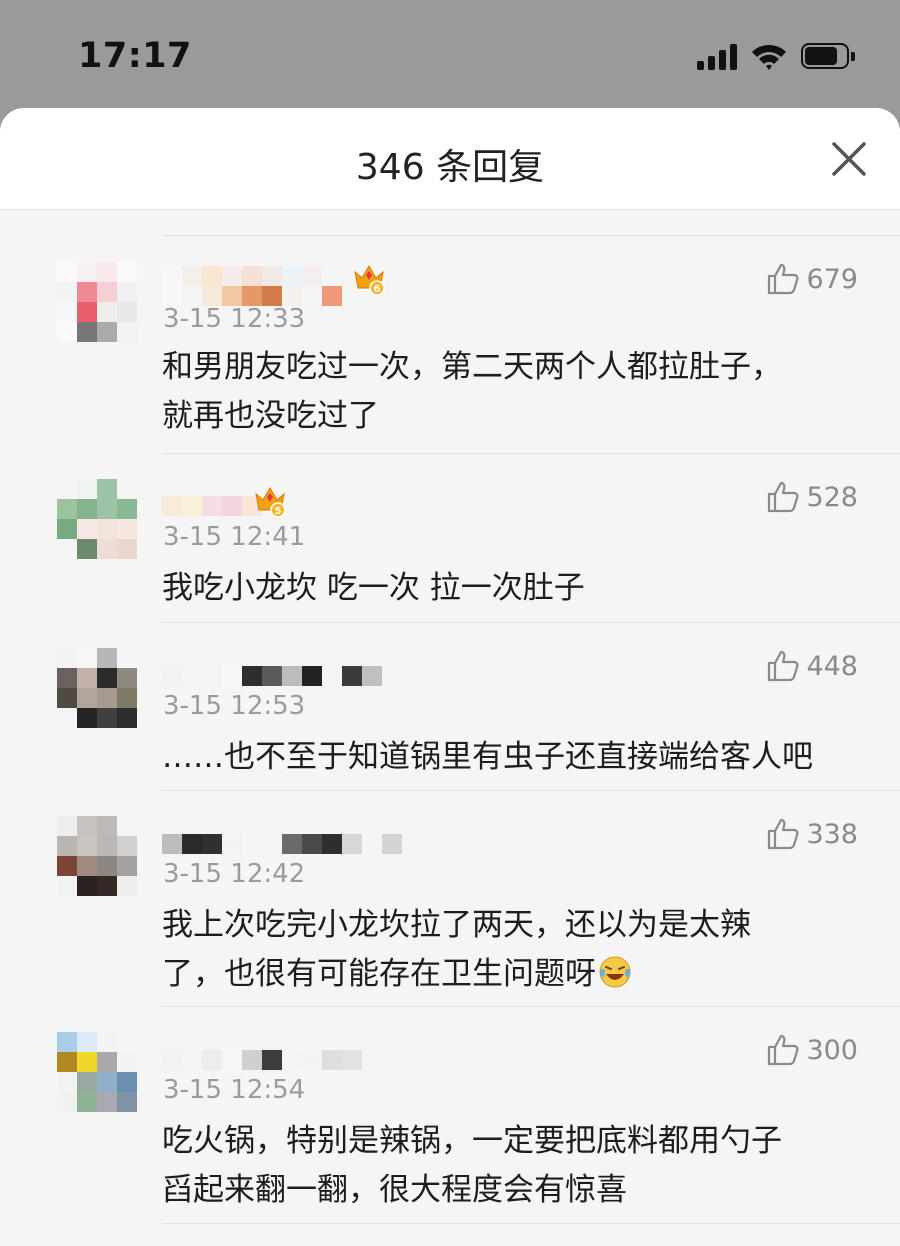 The height and width of the screenshot is (1246, 900). What do you see at coordinates (832, 497) in the screenshot?
I see `like-count: 528` at bounding box center [832, 497].